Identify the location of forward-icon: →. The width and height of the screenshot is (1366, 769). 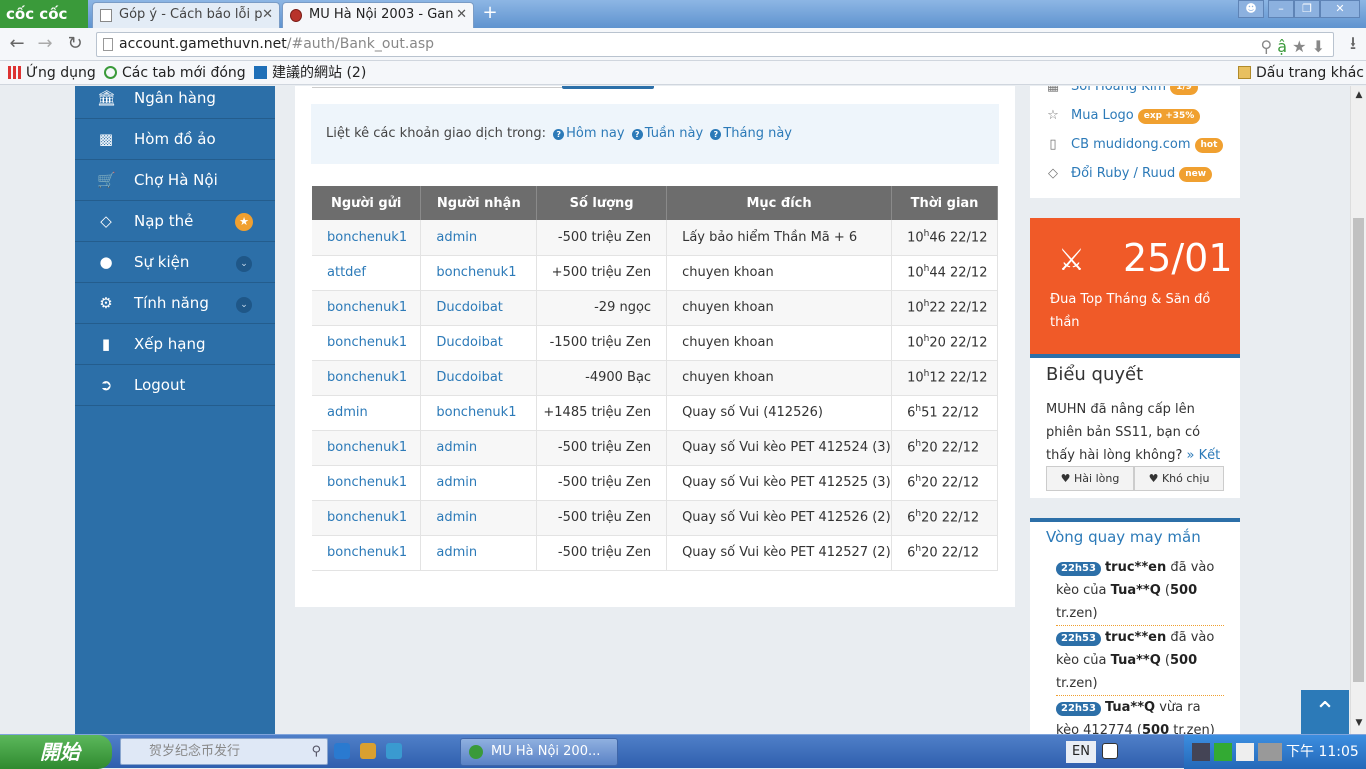
(45, 45).